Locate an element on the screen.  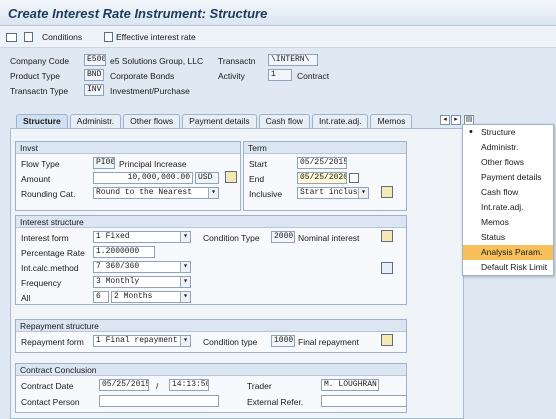
tab-cash-flow: Cash flow is located at coordinates (284, 121).